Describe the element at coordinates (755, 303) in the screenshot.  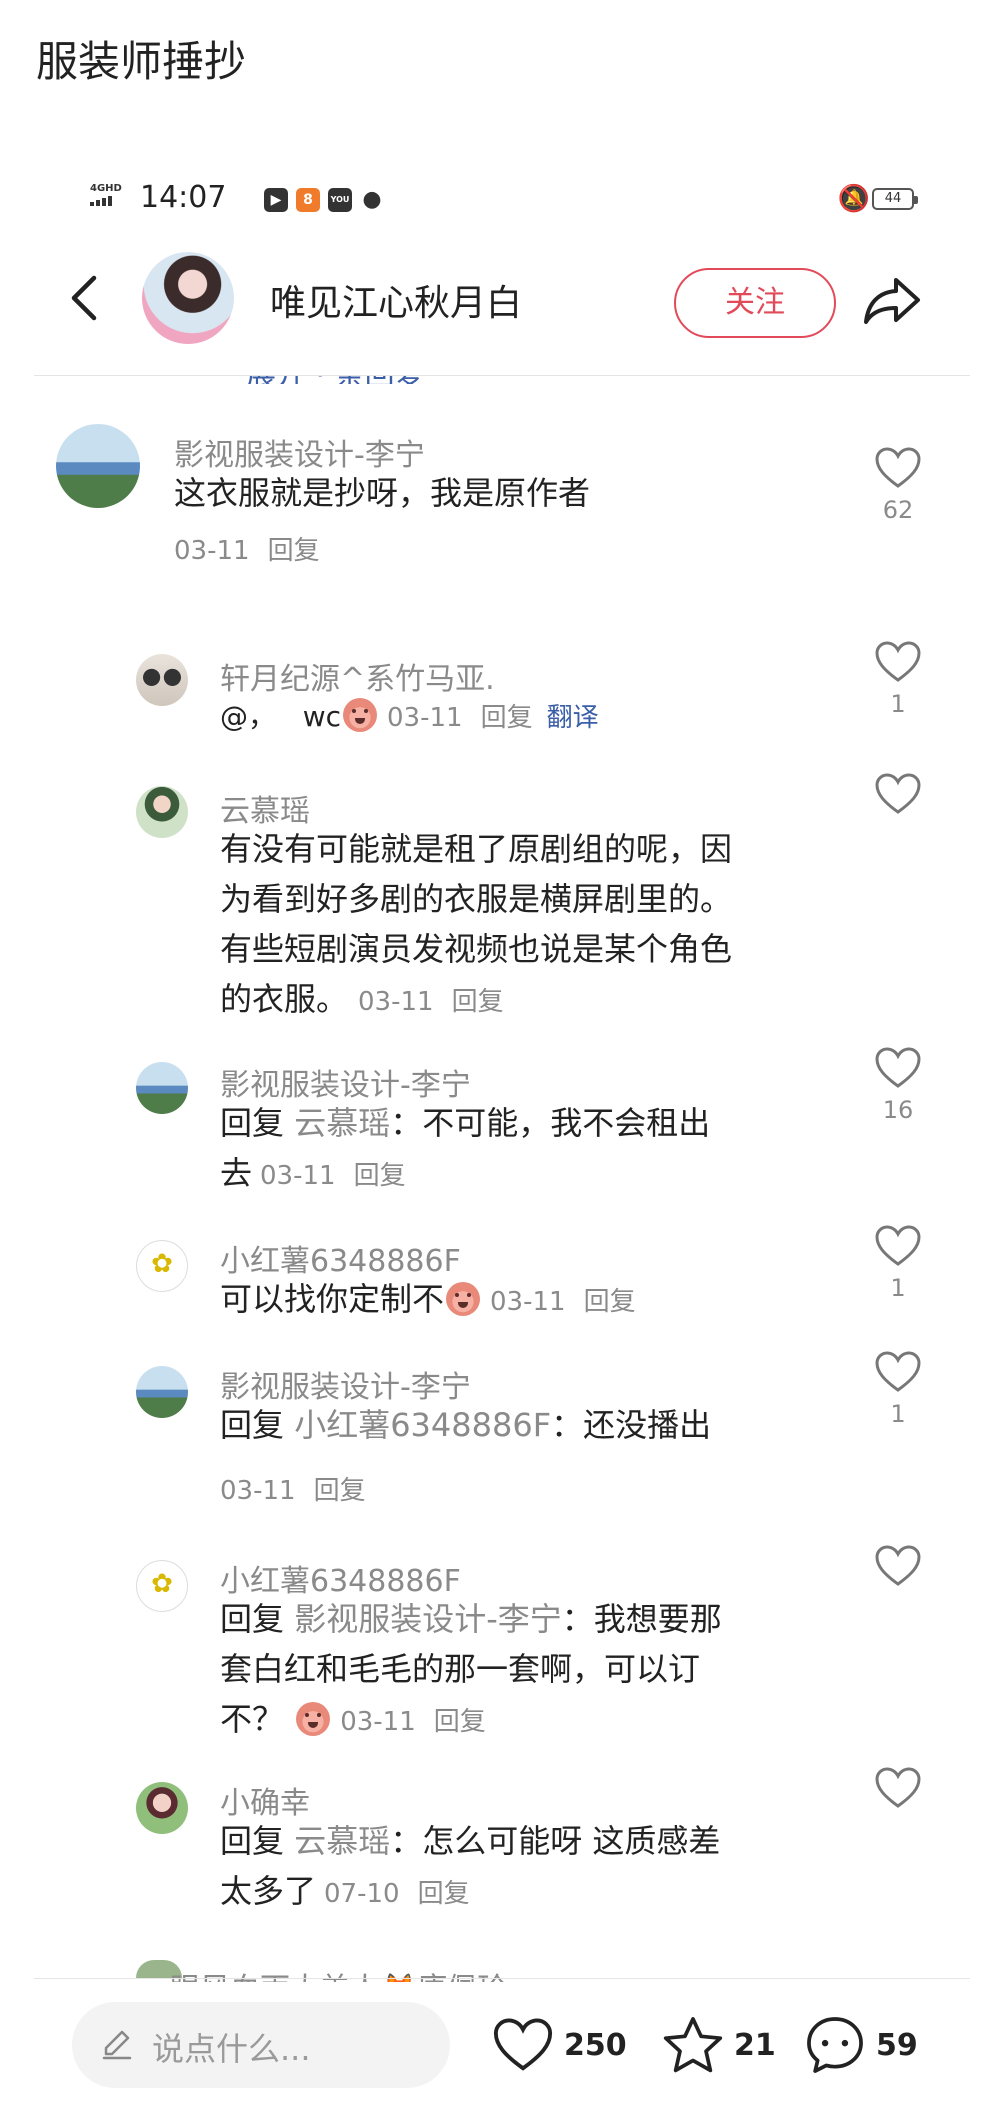
I see `follow-button: 关注` at that location.